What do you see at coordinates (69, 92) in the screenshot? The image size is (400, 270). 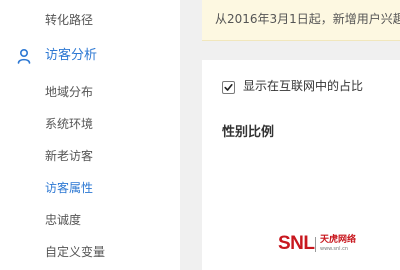 I see `sidebar-item-region: 地域分布` at bounding box center [69, 92].